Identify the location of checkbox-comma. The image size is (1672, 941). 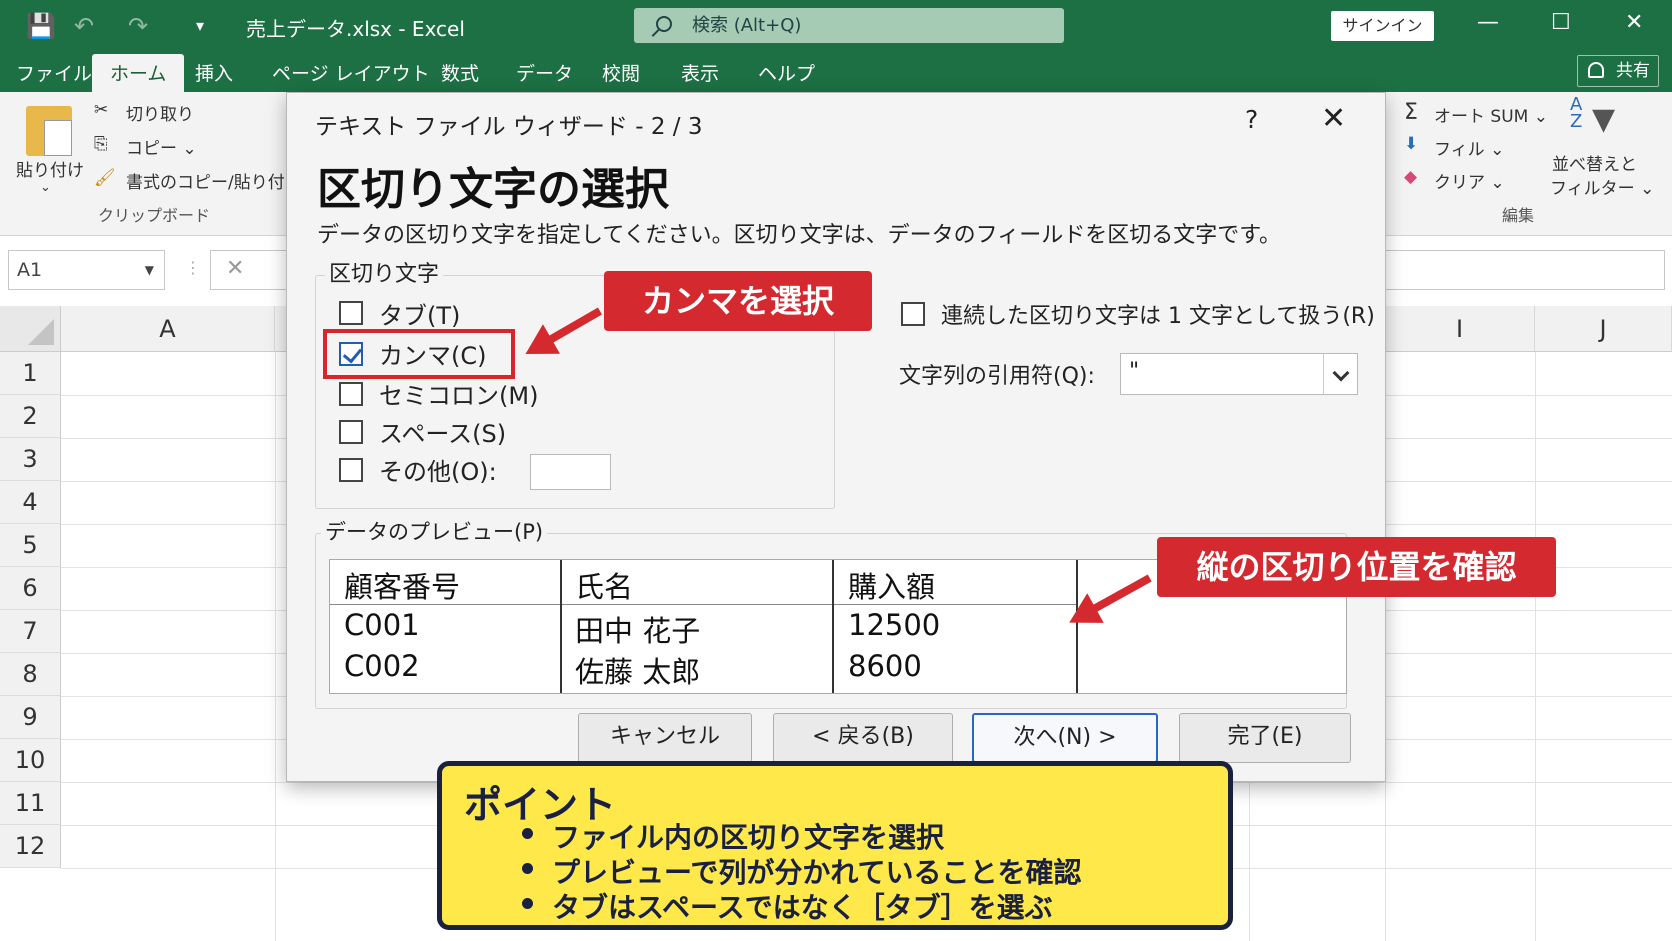
(351, 354).